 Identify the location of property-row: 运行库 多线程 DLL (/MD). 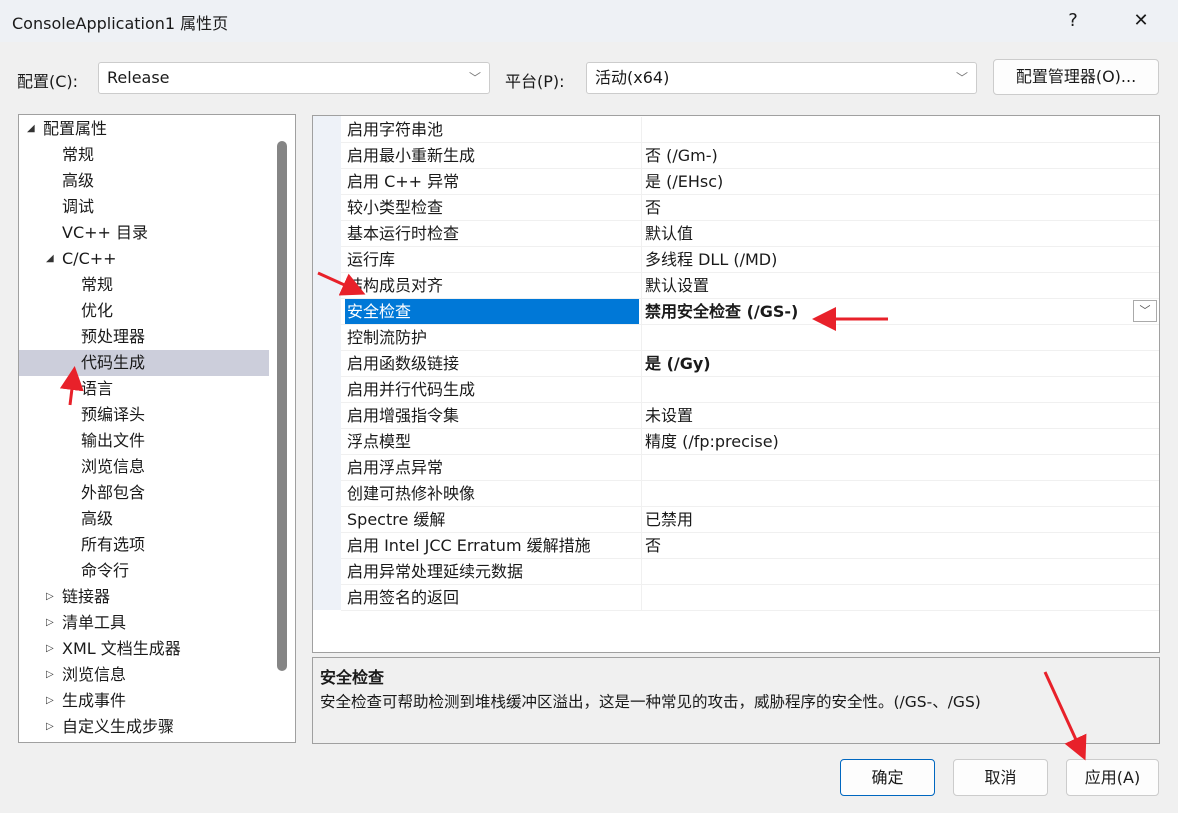
(750, 260).